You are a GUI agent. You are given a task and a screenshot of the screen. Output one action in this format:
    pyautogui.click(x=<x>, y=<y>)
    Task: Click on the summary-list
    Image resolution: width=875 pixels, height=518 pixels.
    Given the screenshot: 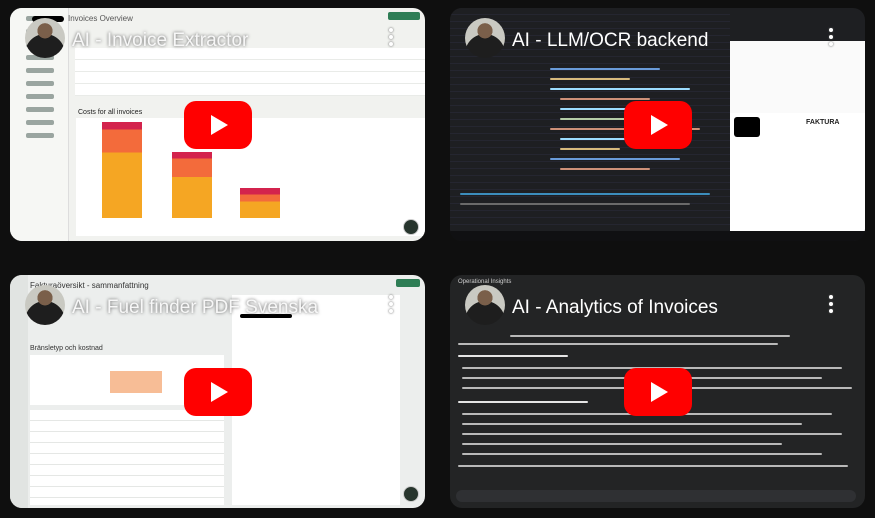 What is the action you would take?
    pyautogui.click(x=127, y=457)
    